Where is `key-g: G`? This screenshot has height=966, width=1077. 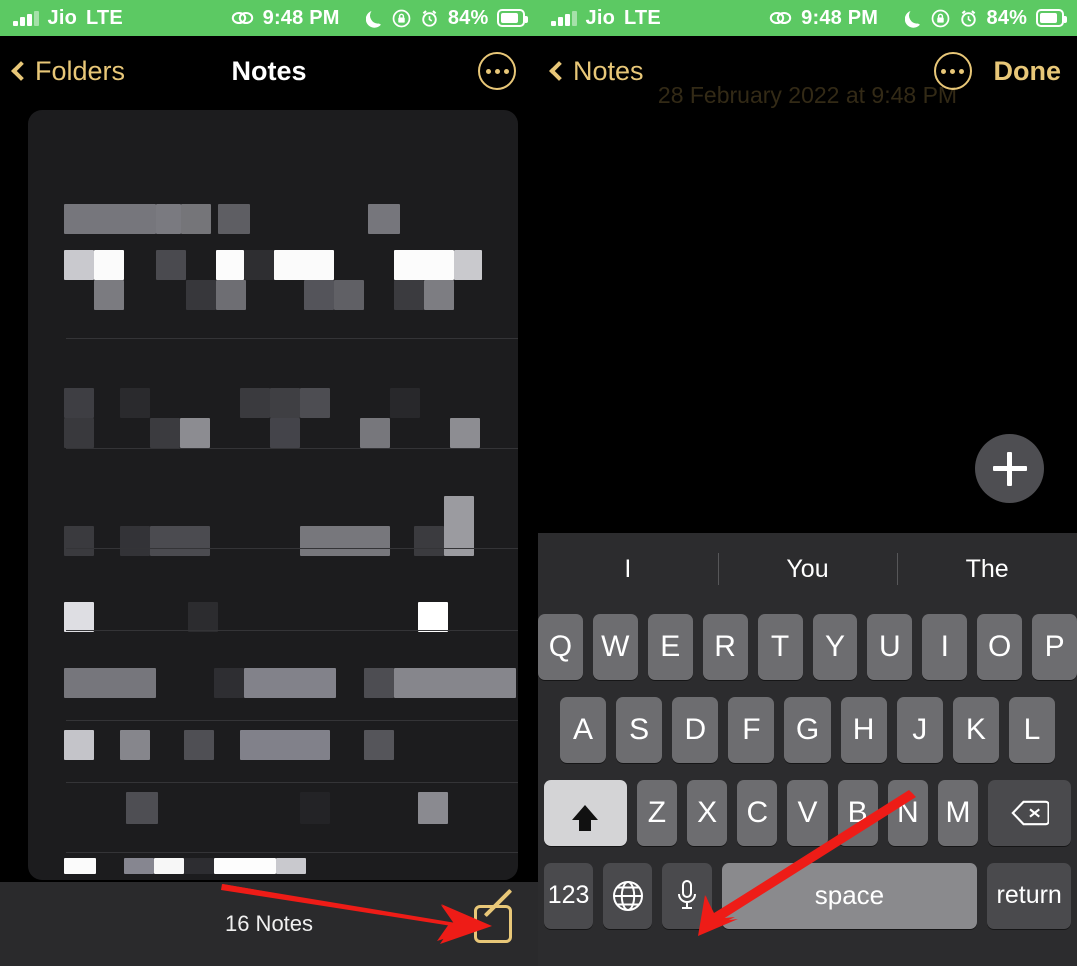
key-g: G is located at coordinates (807, 729).